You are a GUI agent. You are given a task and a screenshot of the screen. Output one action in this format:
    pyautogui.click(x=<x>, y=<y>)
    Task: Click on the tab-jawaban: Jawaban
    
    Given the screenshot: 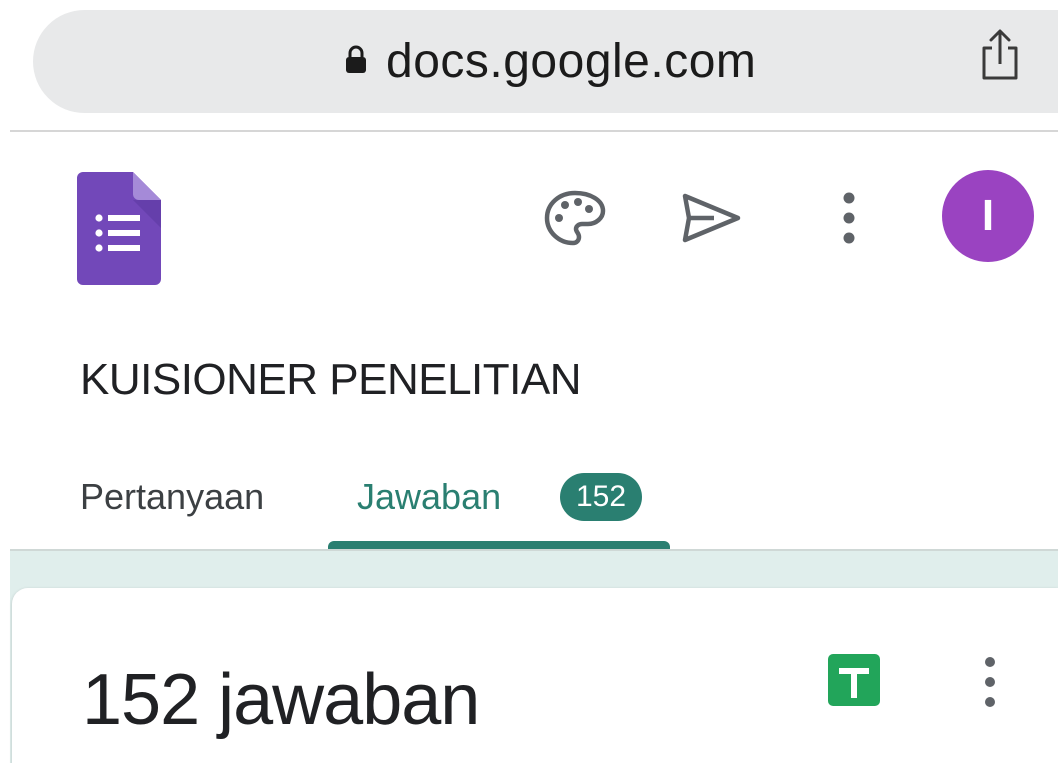 What is the action you would take?
    pyautogui.click(x=429, y=497)
    